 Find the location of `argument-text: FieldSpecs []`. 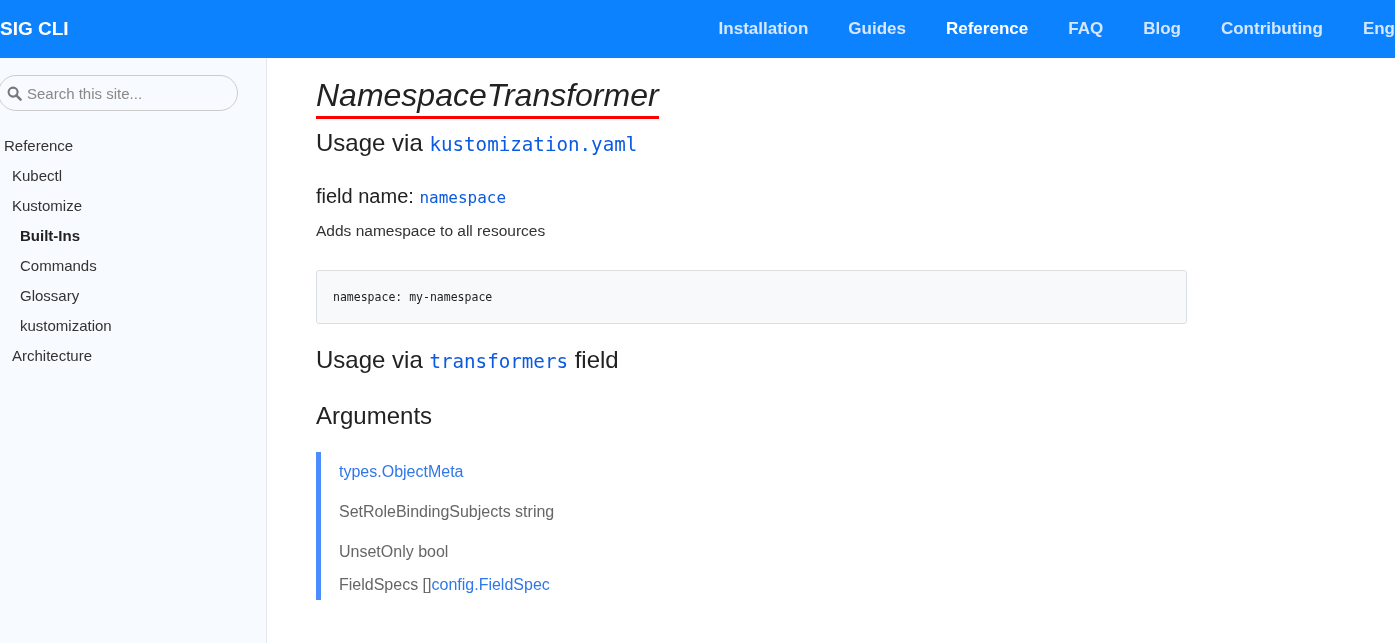

argument-text: FieldSpecs [] is located at coordinates (385, 584).